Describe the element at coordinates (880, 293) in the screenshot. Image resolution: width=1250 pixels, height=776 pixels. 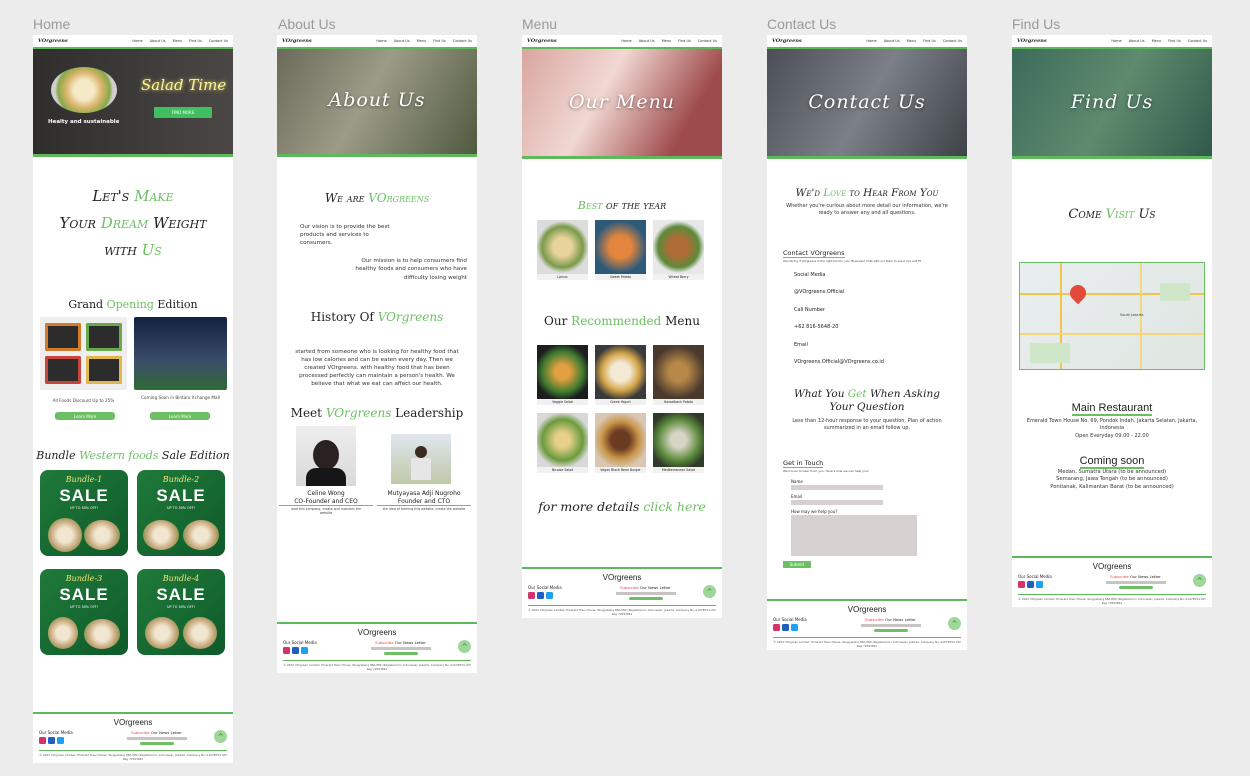
I see `social-handle: @VOrgreens.Official` at that location.